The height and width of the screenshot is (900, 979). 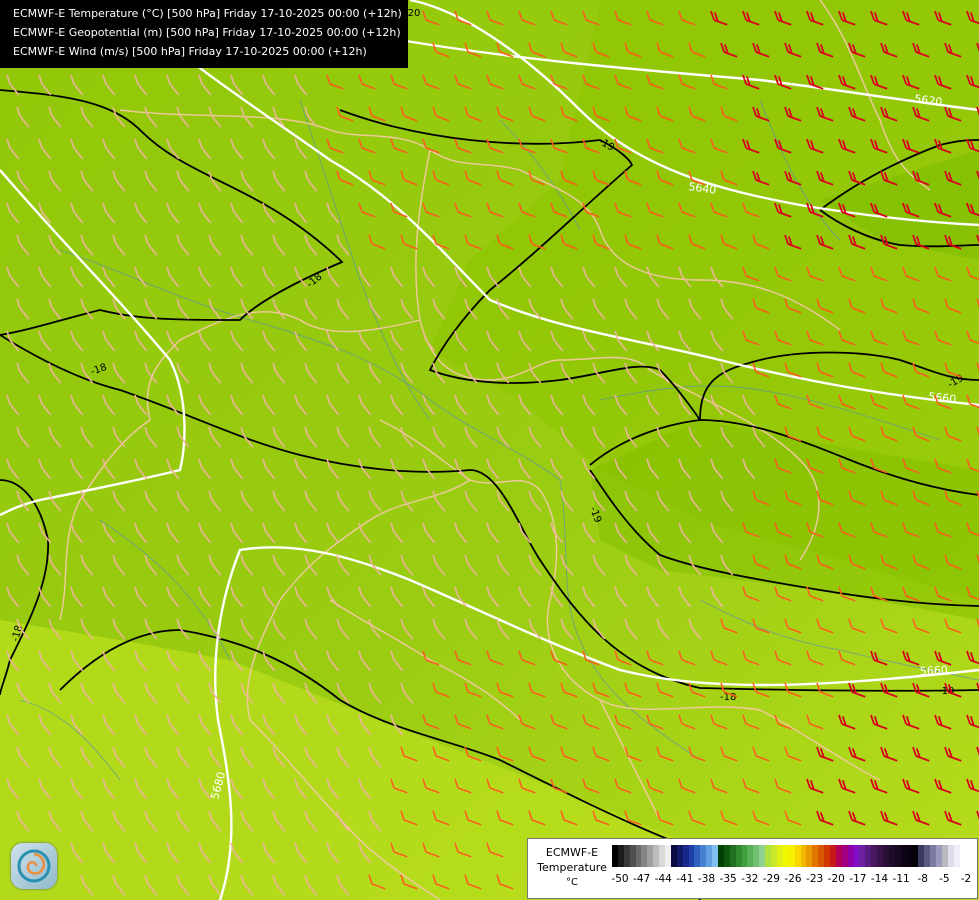 What do you see at coordinates (642, 879) in the screenshot?
I see `legend-tick-label: -47` at bounding box center [642, 879].